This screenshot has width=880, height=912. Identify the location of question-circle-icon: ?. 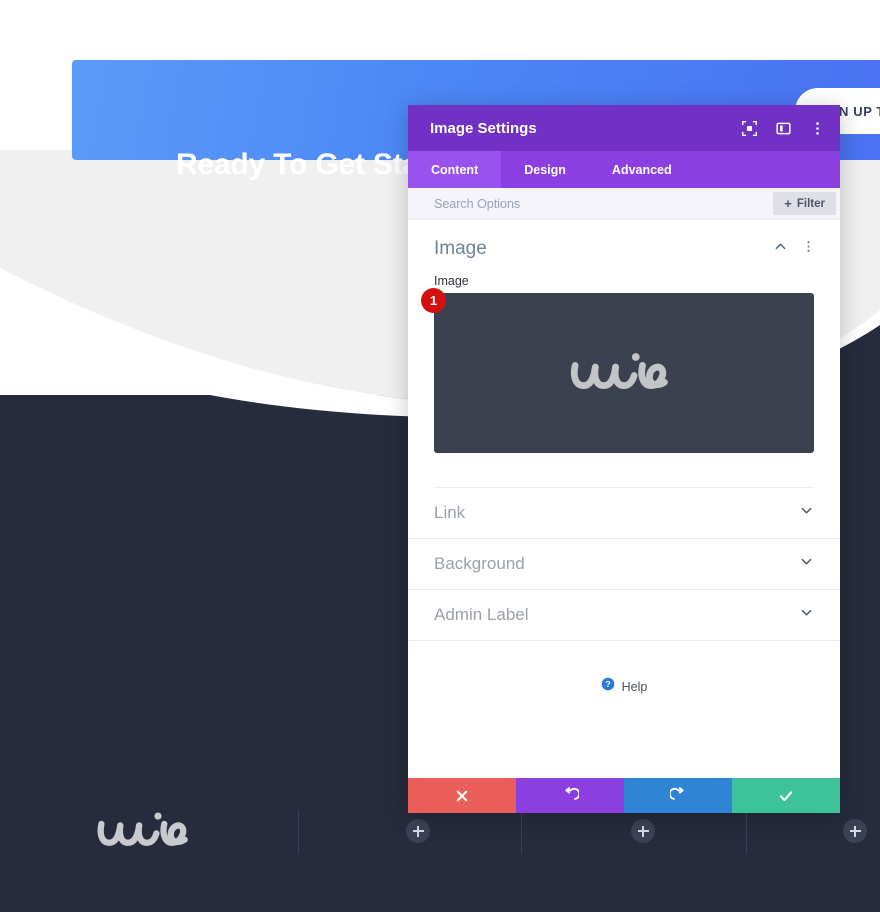
(608, 686).